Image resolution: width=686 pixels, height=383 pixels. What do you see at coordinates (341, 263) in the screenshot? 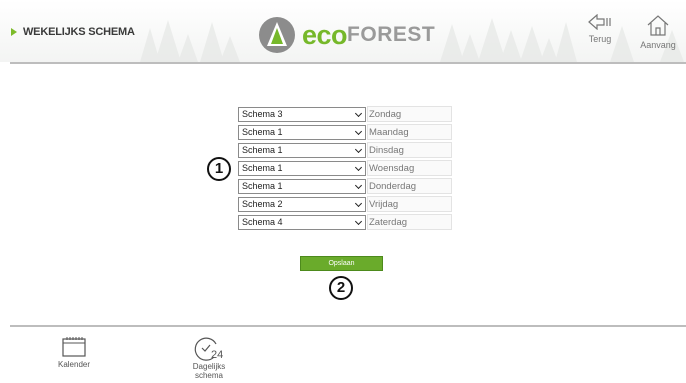
I see `save-button: Opslaan` at bounding box center [341, 263].